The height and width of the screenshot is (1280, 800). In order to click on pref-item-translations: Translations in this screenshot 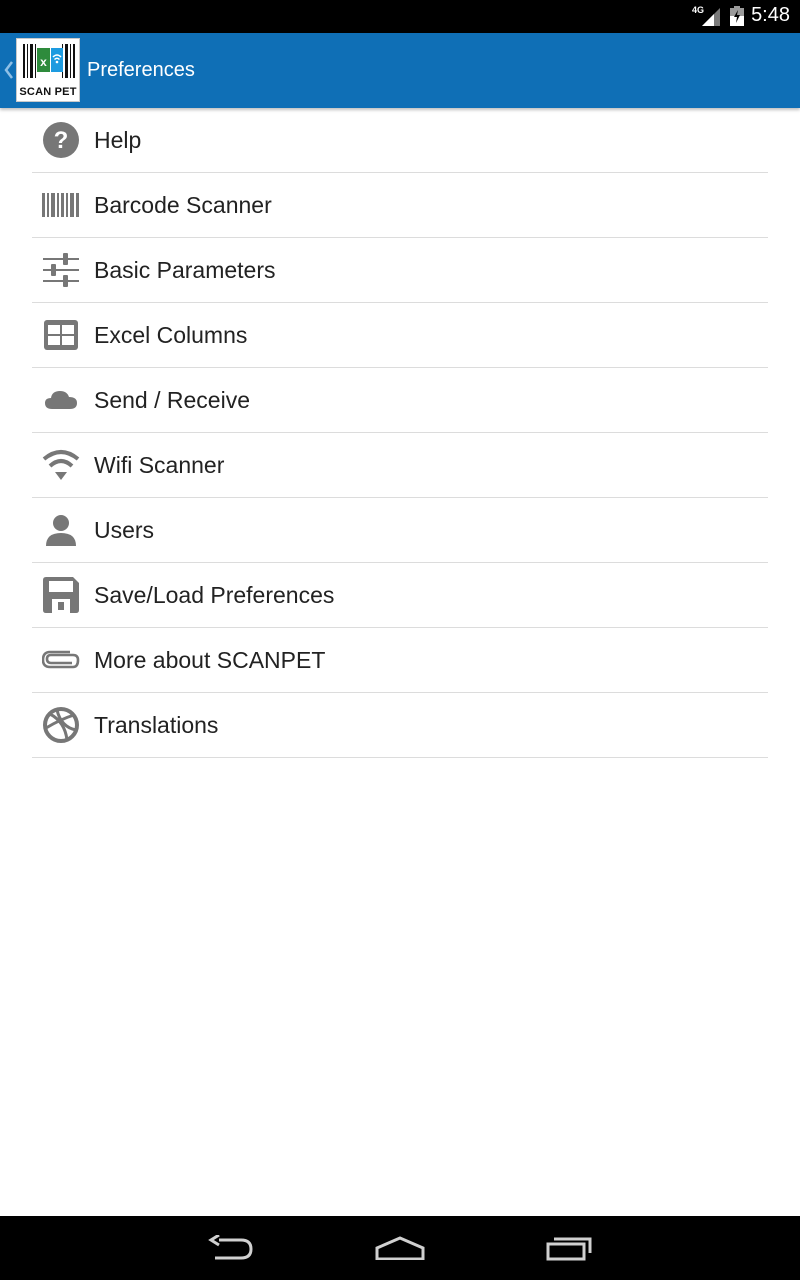, I will do `click(400, 725)`.